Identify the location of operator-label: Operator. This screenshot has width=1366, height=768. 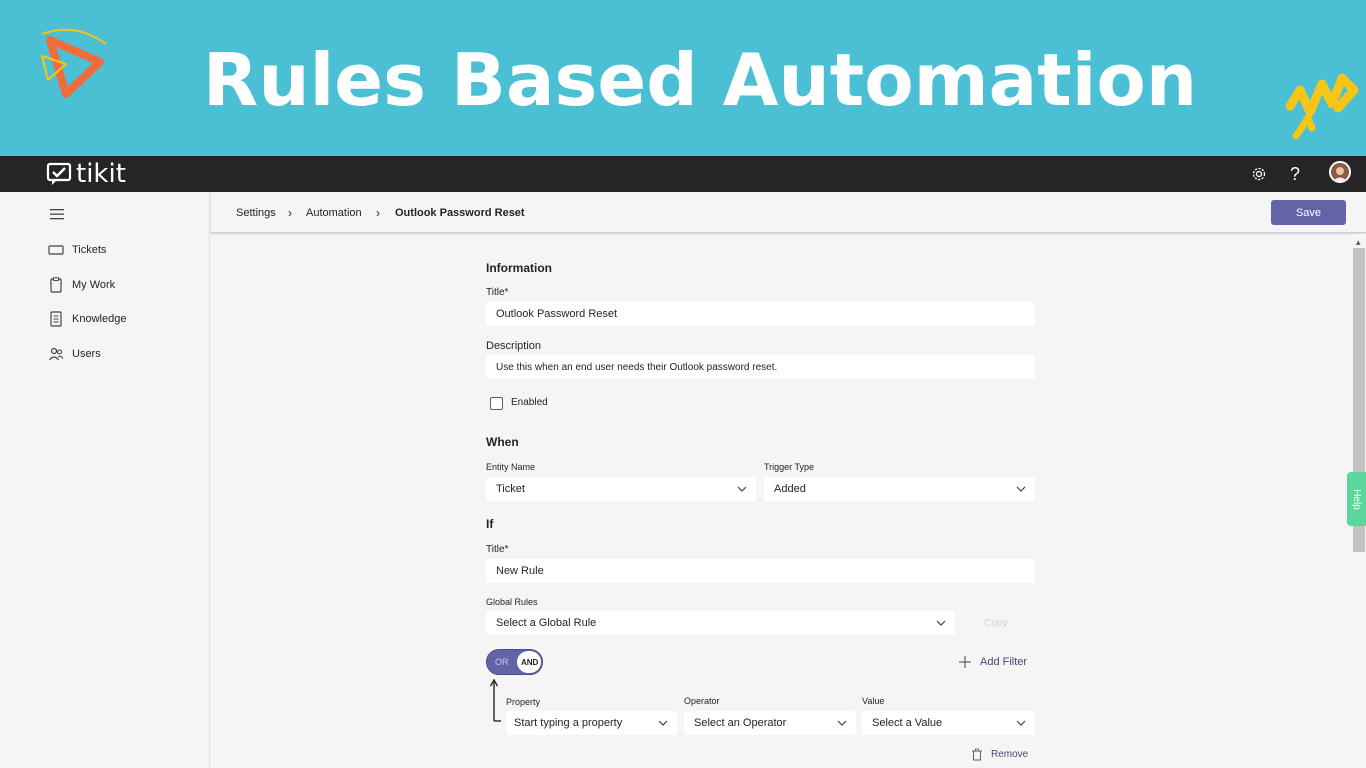
(702, 701).